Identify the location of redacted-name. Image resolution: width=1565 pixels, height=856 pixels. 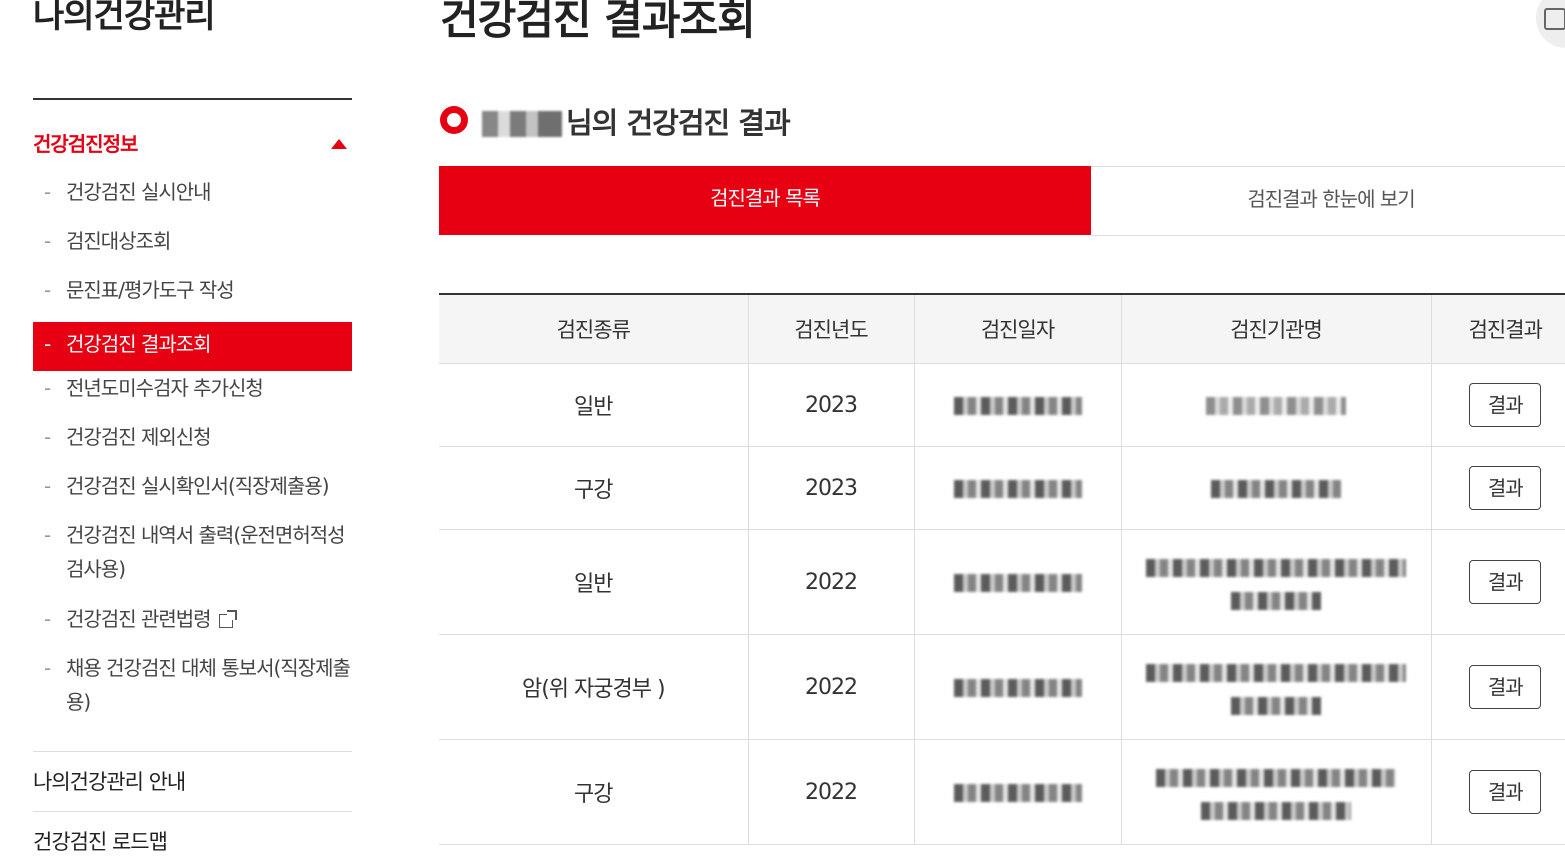
(522, 124).